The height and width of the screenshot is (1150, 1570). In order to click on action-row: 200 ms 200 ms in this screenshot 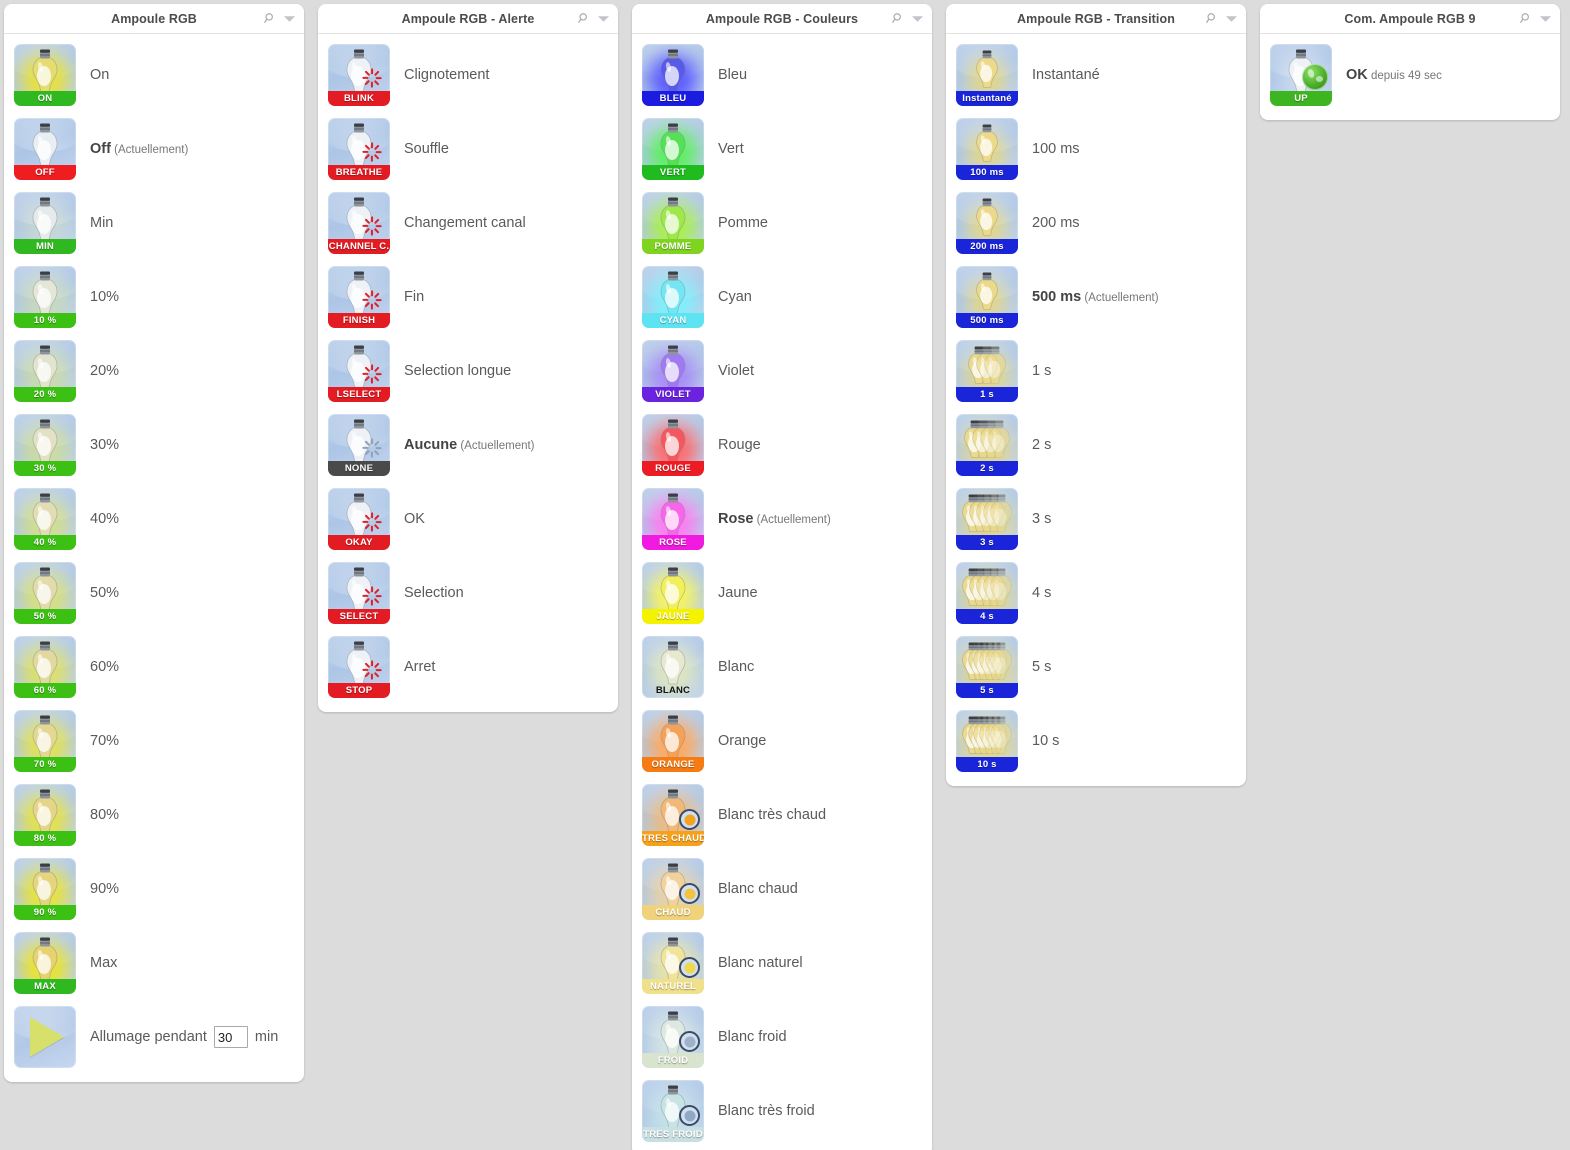, I will do `click(1096, 223)`.